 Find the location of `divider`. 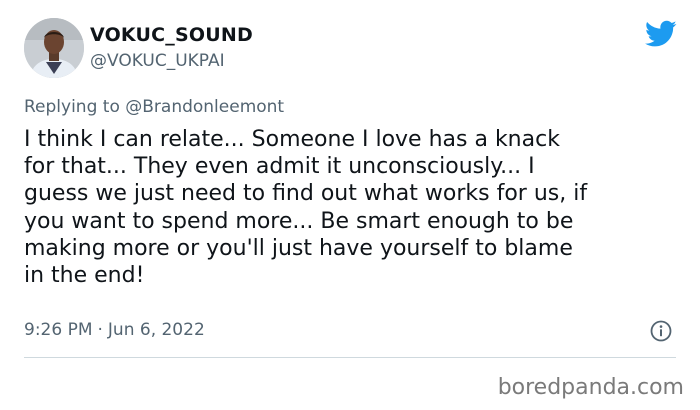

divider is located at coordinates (350, 357).